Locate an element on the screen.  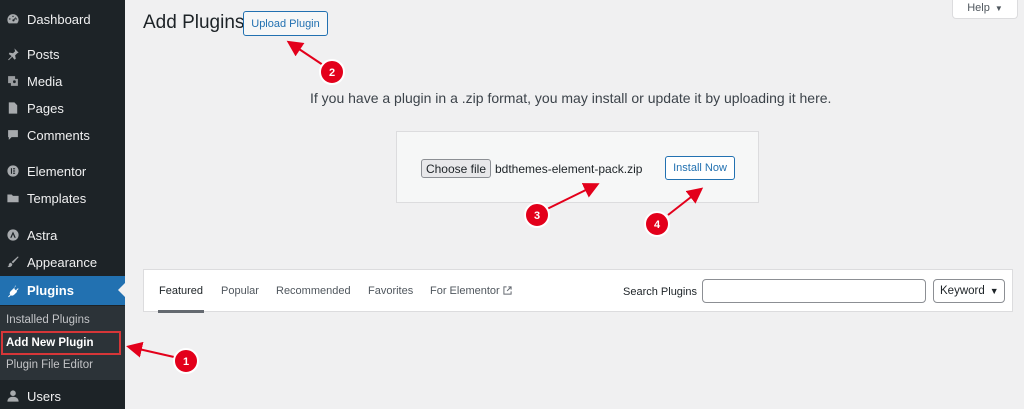
sidebar-item-label: Pages is located at coordinates (45, 108).